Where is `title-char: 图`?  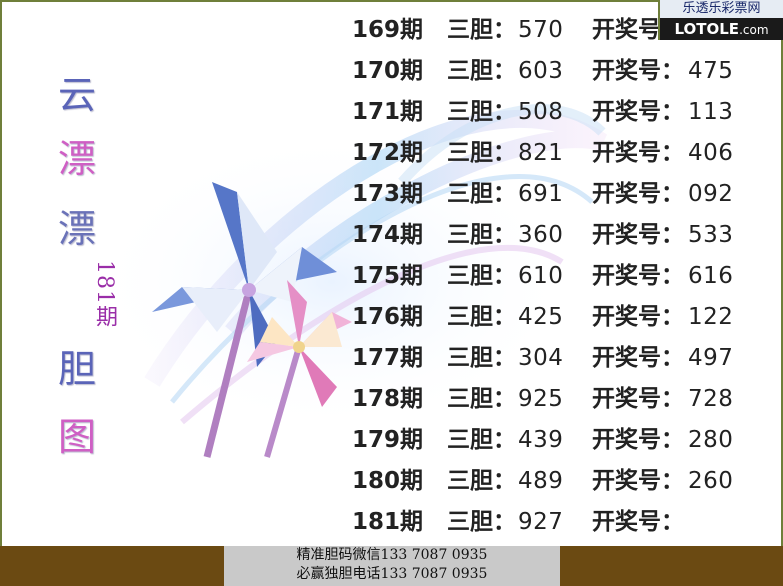 title-char: 图 is located at coordinates (76, 437).